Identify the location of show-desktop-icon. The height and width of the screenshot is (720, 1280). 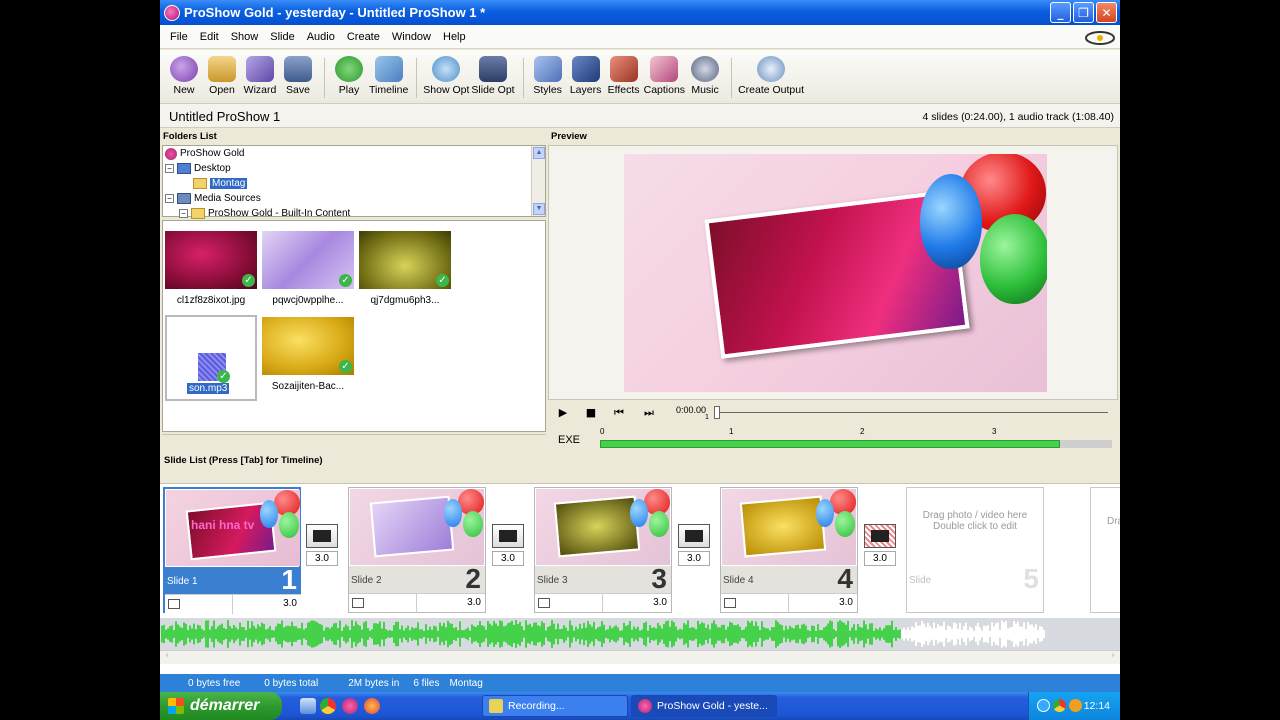
(308, 706).